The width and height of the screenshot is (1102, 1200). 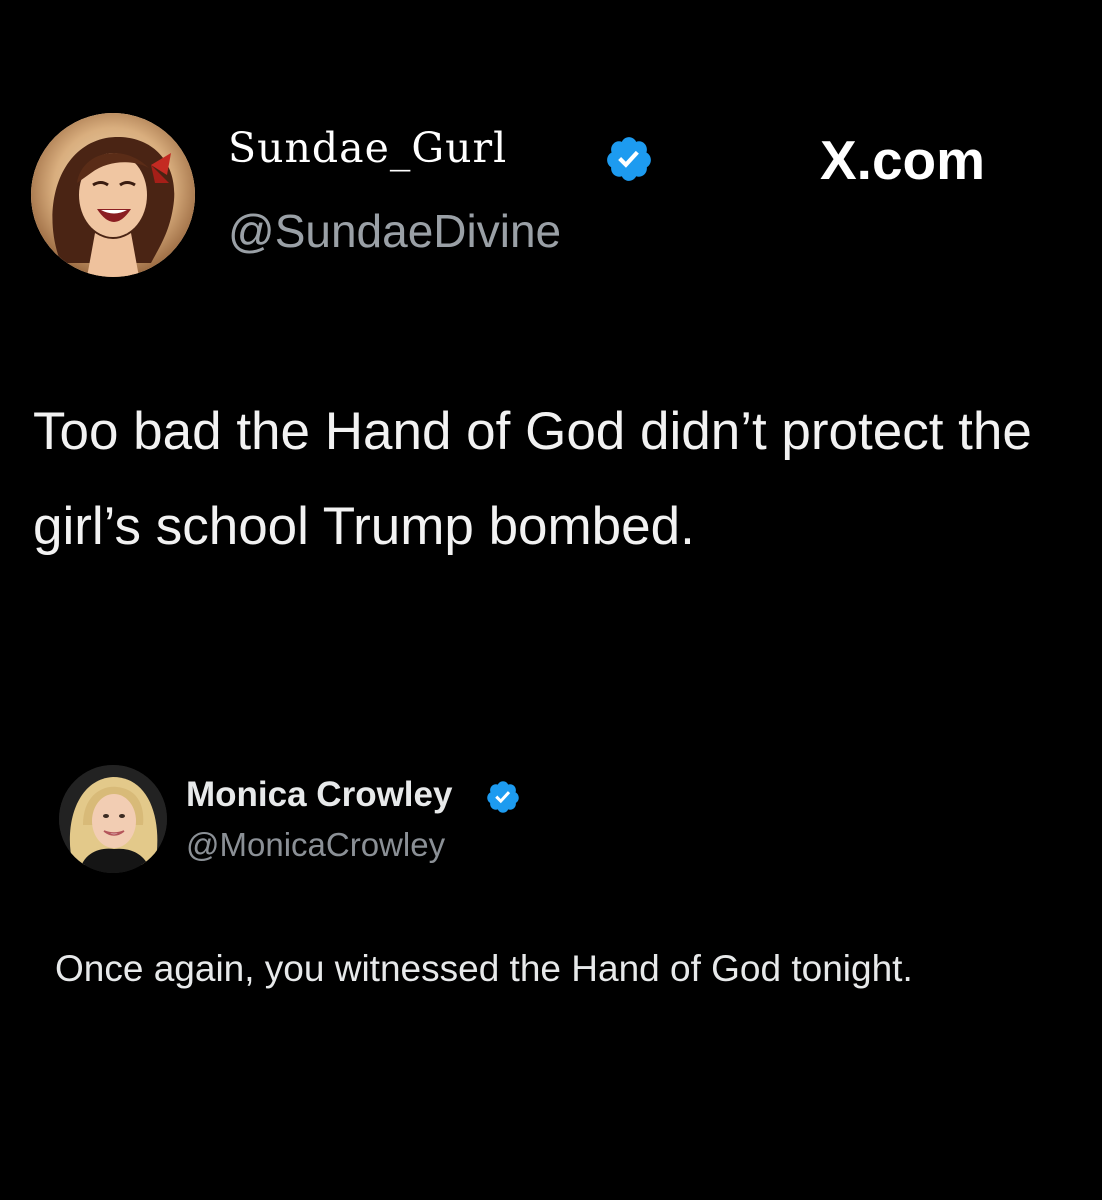 What do you see at coordinates (315, 844) in the screenshot?
I see `quoted-author-handle: @MonicaCrowley` at bounding box center [315, 844].